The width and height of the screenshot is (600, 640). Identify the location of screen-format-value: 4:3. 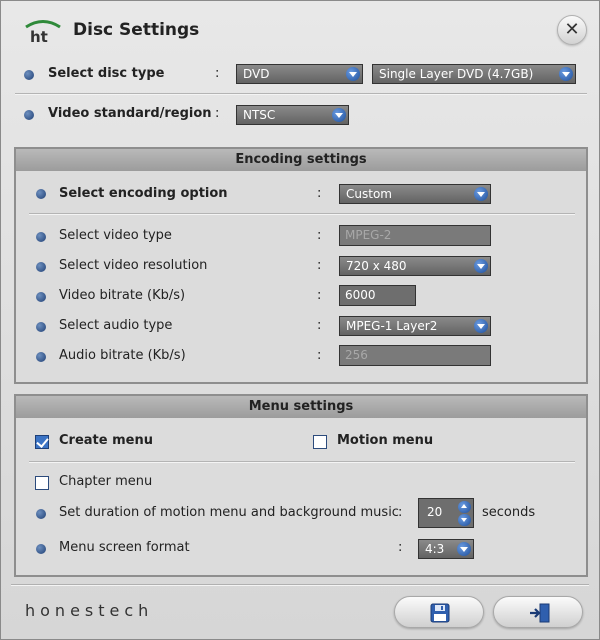
(435, 549).